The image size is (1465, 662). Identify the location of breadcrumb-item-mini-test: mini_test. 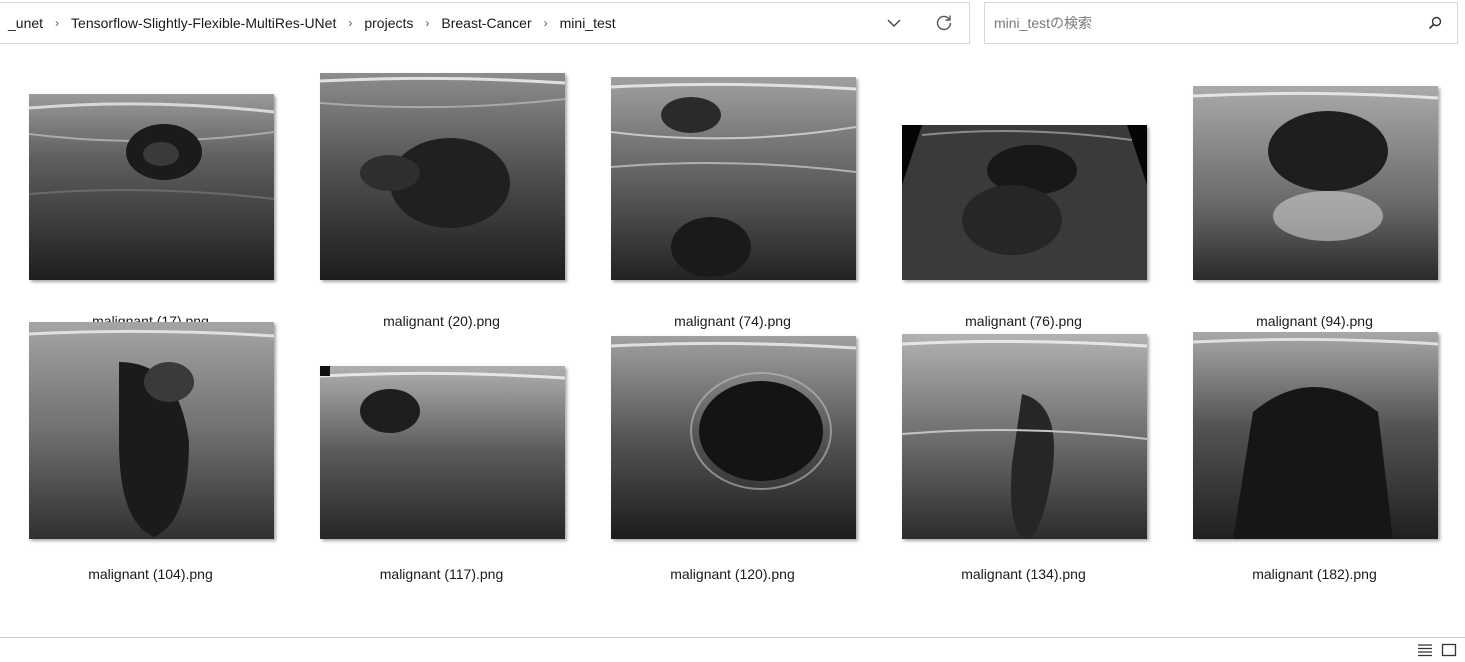
(588, 23).